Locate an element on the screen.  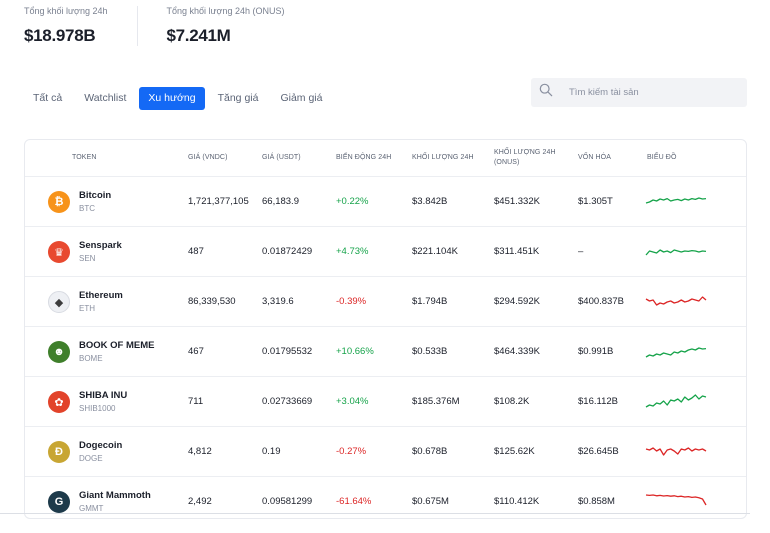
volume-24h: $185.376M is located at coordinates (436, 401).